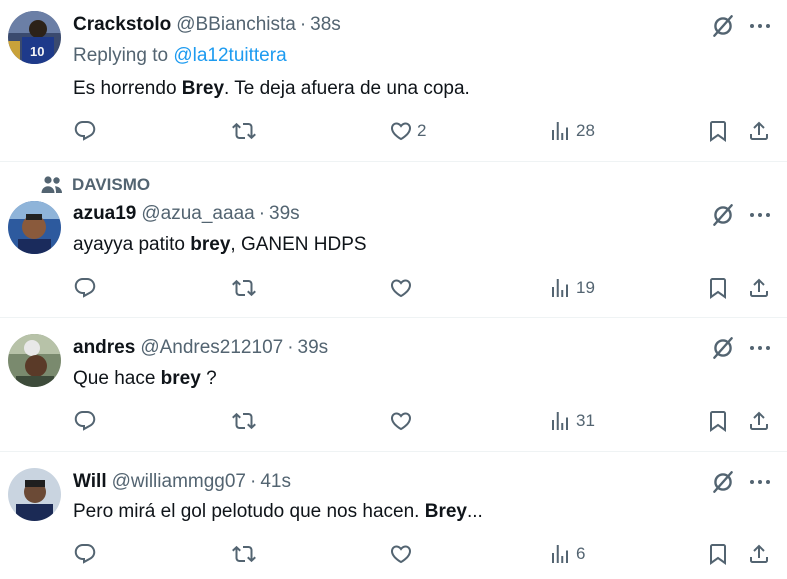 The width and height of the screenshot is (787, 579). I want to click on text-part: . Te deja afuera de una copa., so click(347, 88).